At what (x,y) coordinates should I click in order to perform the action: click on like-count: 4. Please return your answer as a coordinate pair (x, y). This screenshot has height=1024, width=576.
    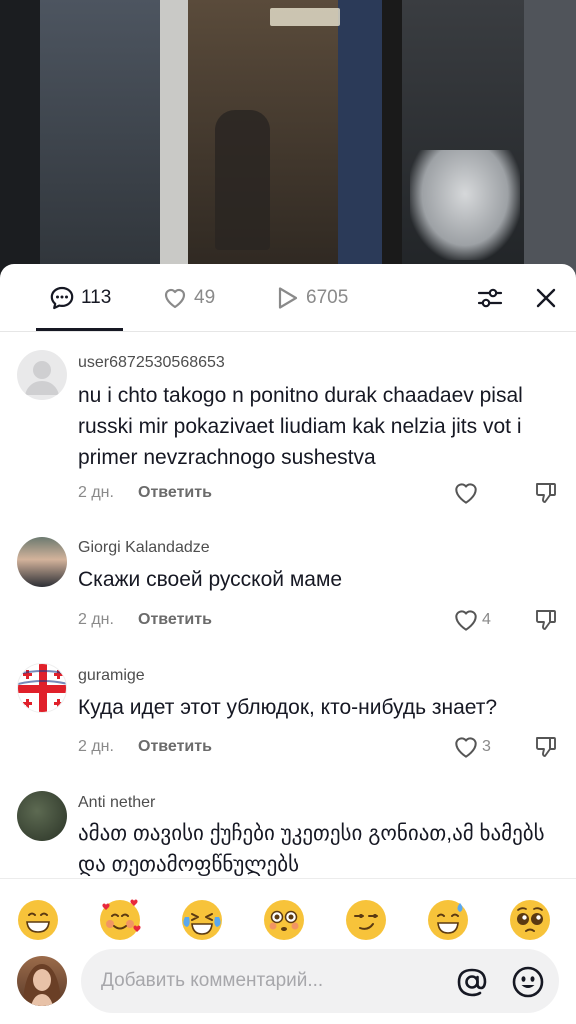
    Looking at the image, I should click on (486, 619).